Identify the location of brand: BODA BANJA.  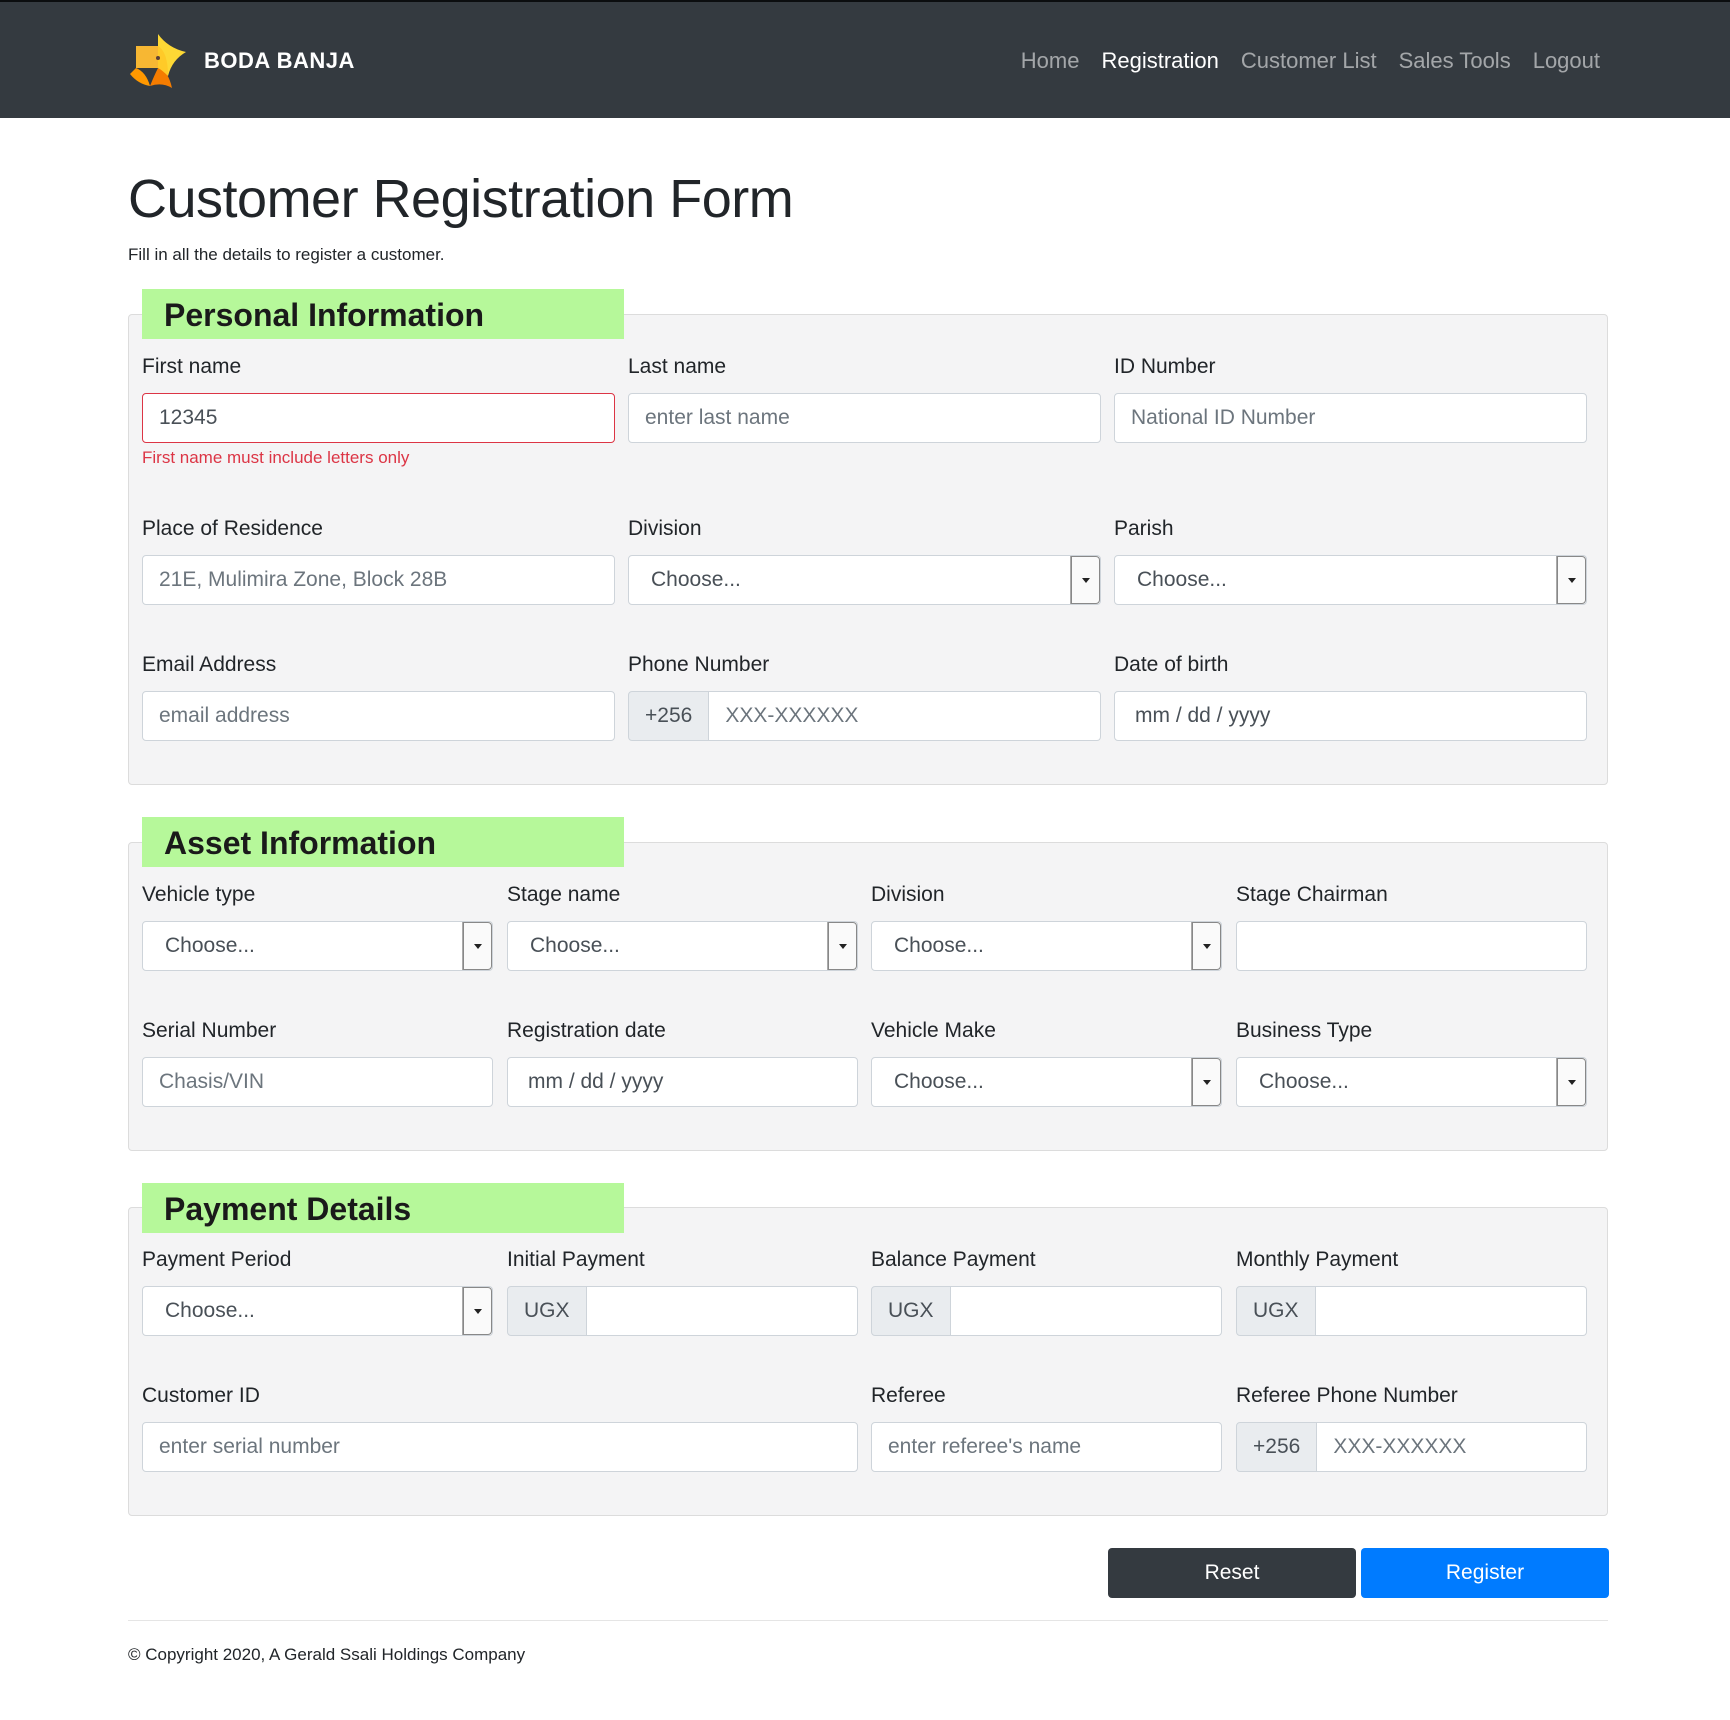
(241, 61).